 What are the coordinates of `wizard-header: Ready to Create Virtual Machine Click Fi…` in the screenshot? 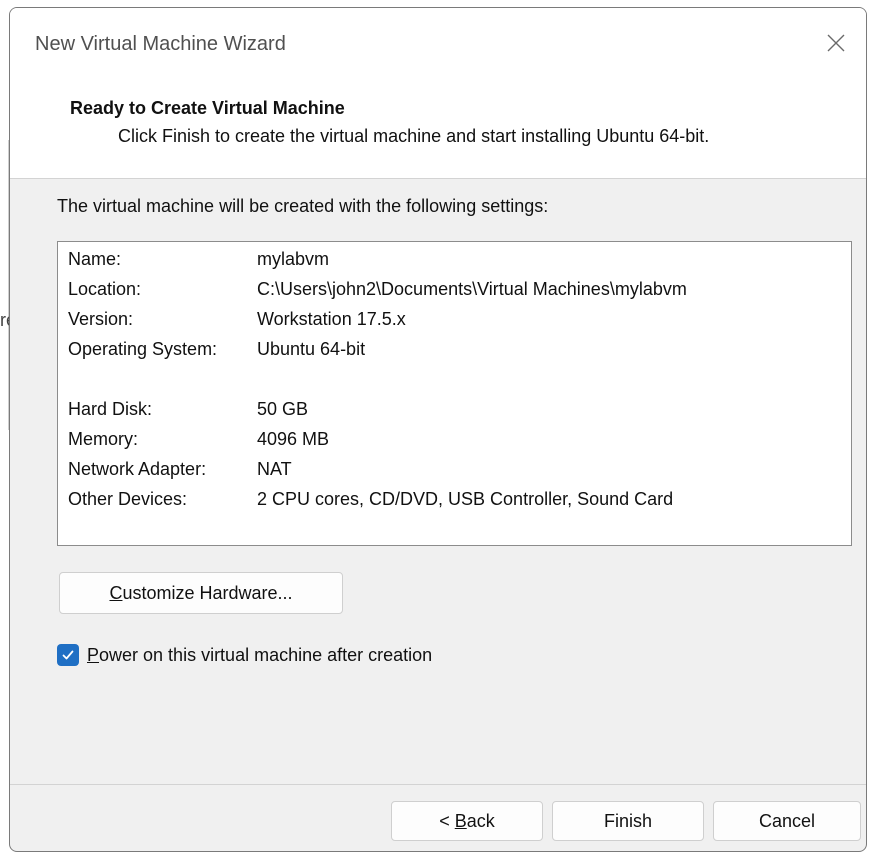 It's located at (438, 129).